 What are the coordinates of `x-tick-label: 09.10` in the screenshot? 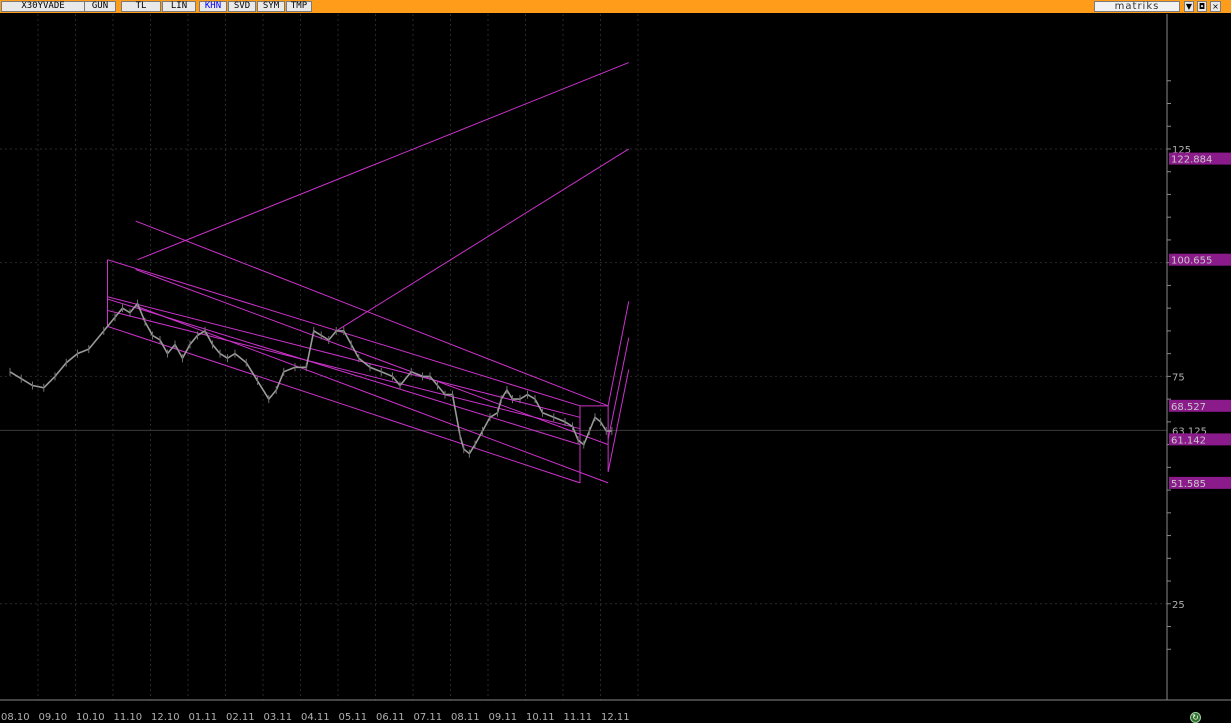 It's located at (53, 717).